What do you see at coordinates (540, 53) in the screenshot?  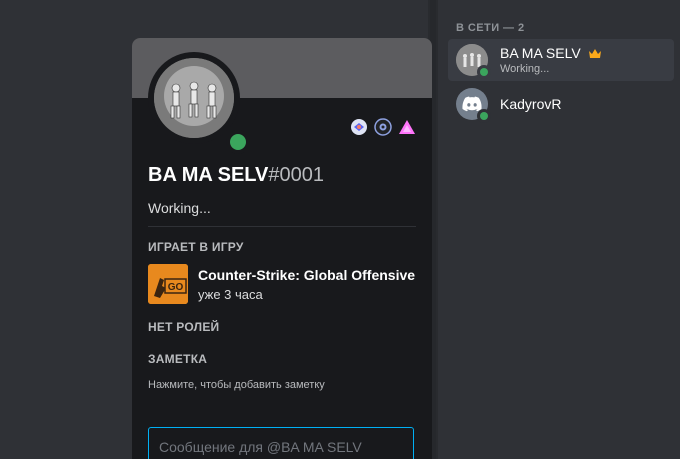 I see `member-name-text: BA MA SELV` at bounding box center [540, 53].